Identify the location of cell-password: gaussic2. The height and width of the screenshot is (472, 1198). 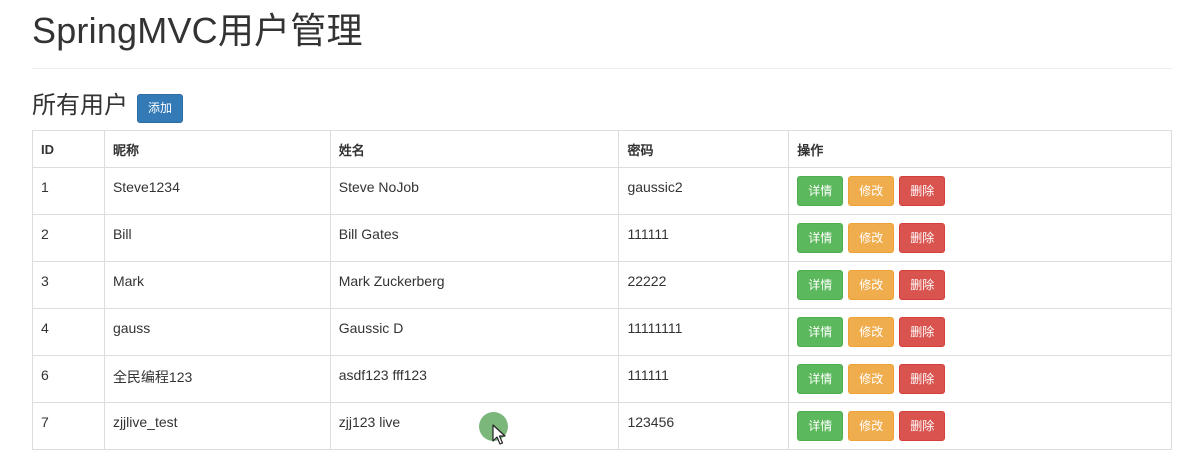
(704, 191).